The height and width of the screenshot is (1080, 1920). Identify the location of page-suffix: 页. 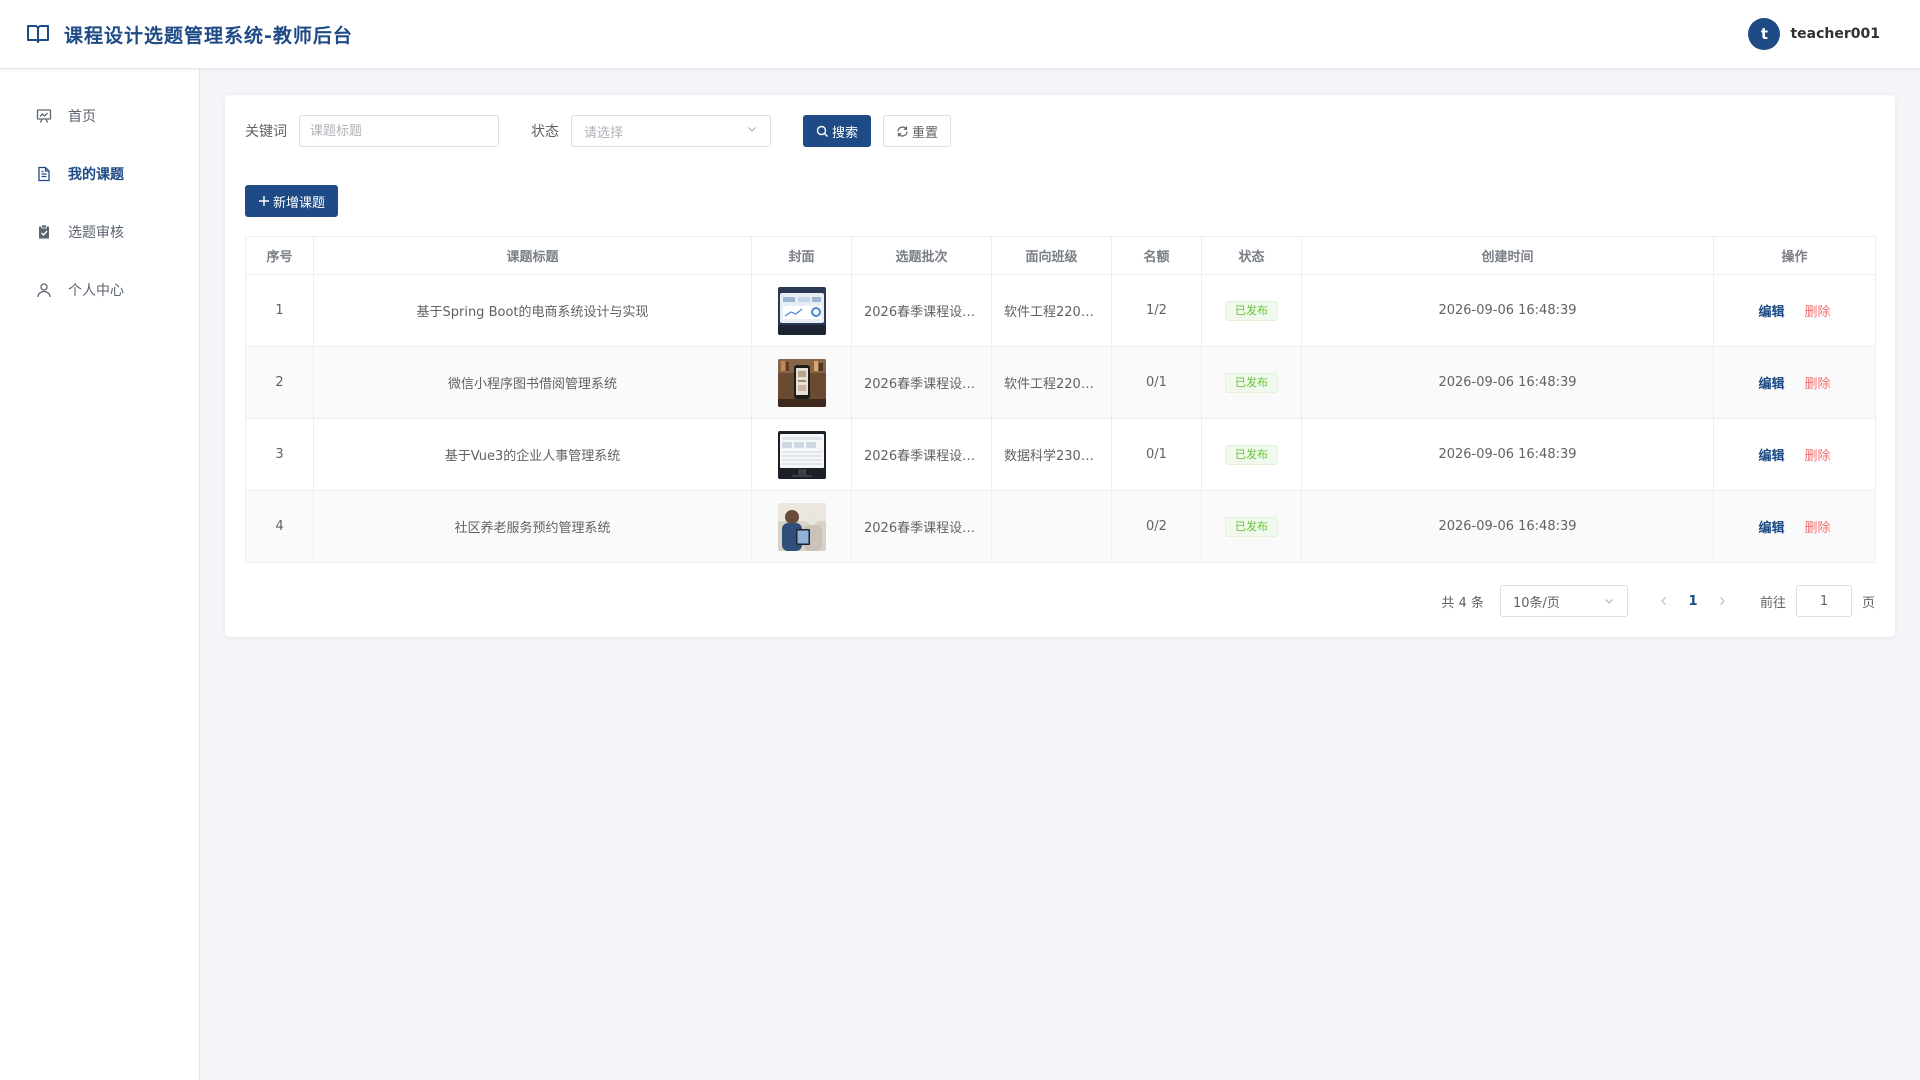
(1868, 603).